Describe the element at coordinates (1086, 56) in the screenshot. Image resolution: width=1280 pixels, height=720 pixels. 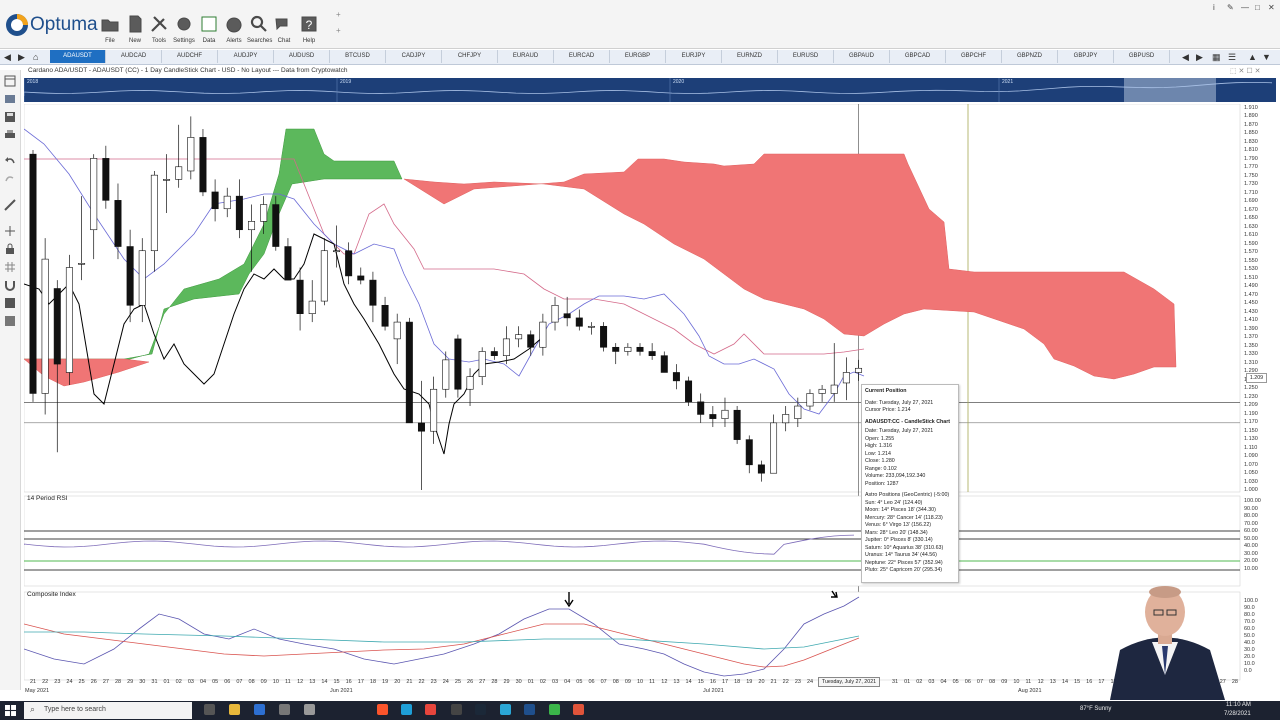
I see `tab-gbpjpy: GBPJPY` at that location.